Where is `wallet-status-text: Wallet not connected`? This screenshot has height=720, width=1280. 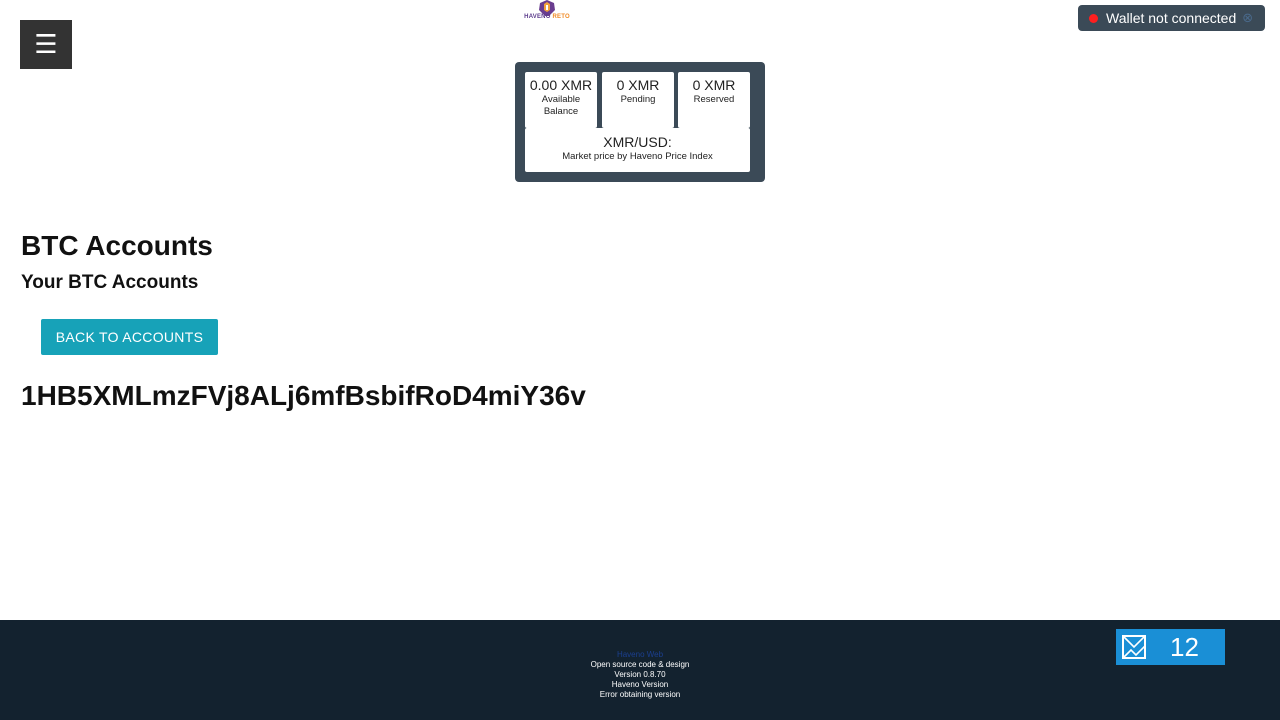
wallet-status-text: Wallet not connected is located at coordinates (1171, 18).